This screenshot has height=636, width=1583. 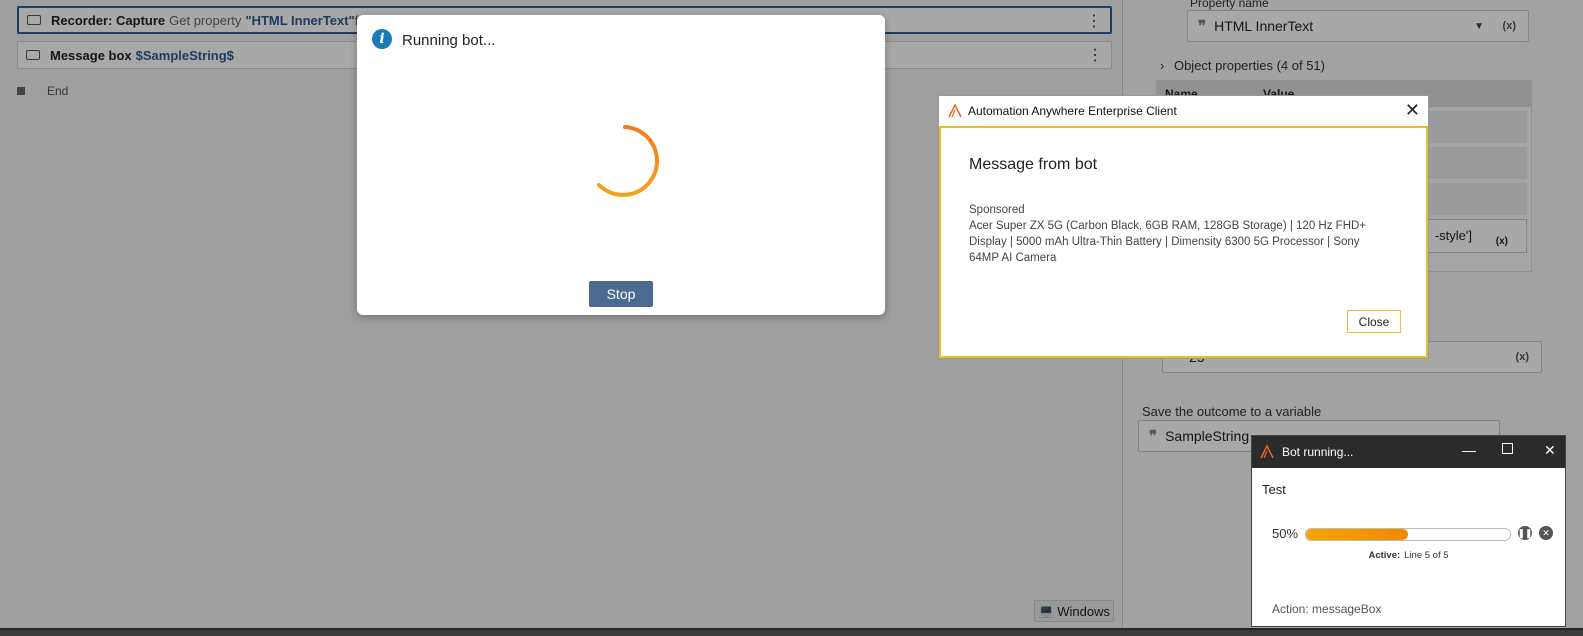 What do you see at coordinates (1357, 534) in the screenshot?
I see `progress-fill` at bounding box center [1357, 534].